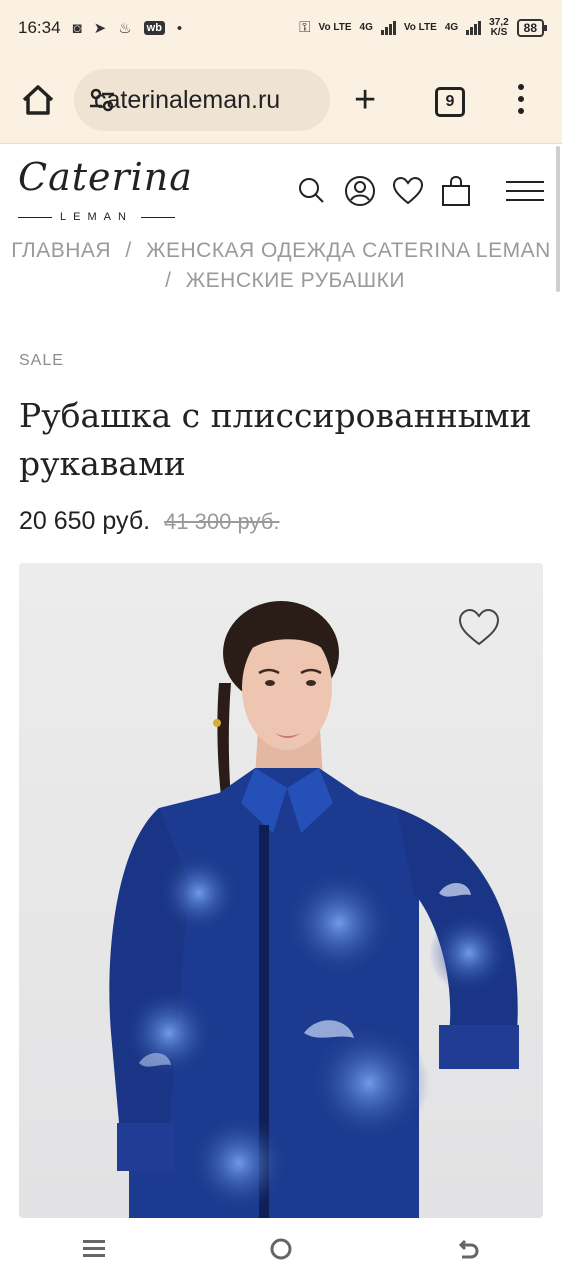  I want to click on gamepad-icon: ◙, so click(77, 28).